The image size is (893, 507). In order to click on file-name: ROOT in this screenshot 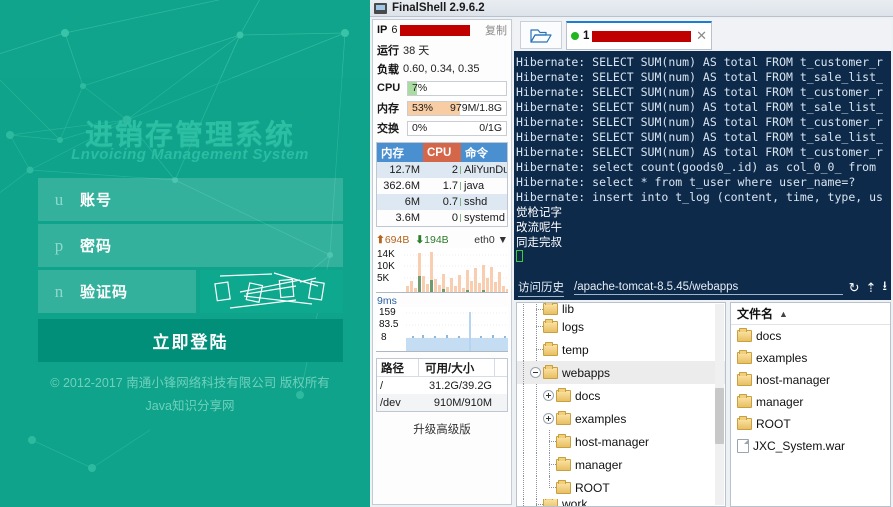, I will do `click(773, 424)`.